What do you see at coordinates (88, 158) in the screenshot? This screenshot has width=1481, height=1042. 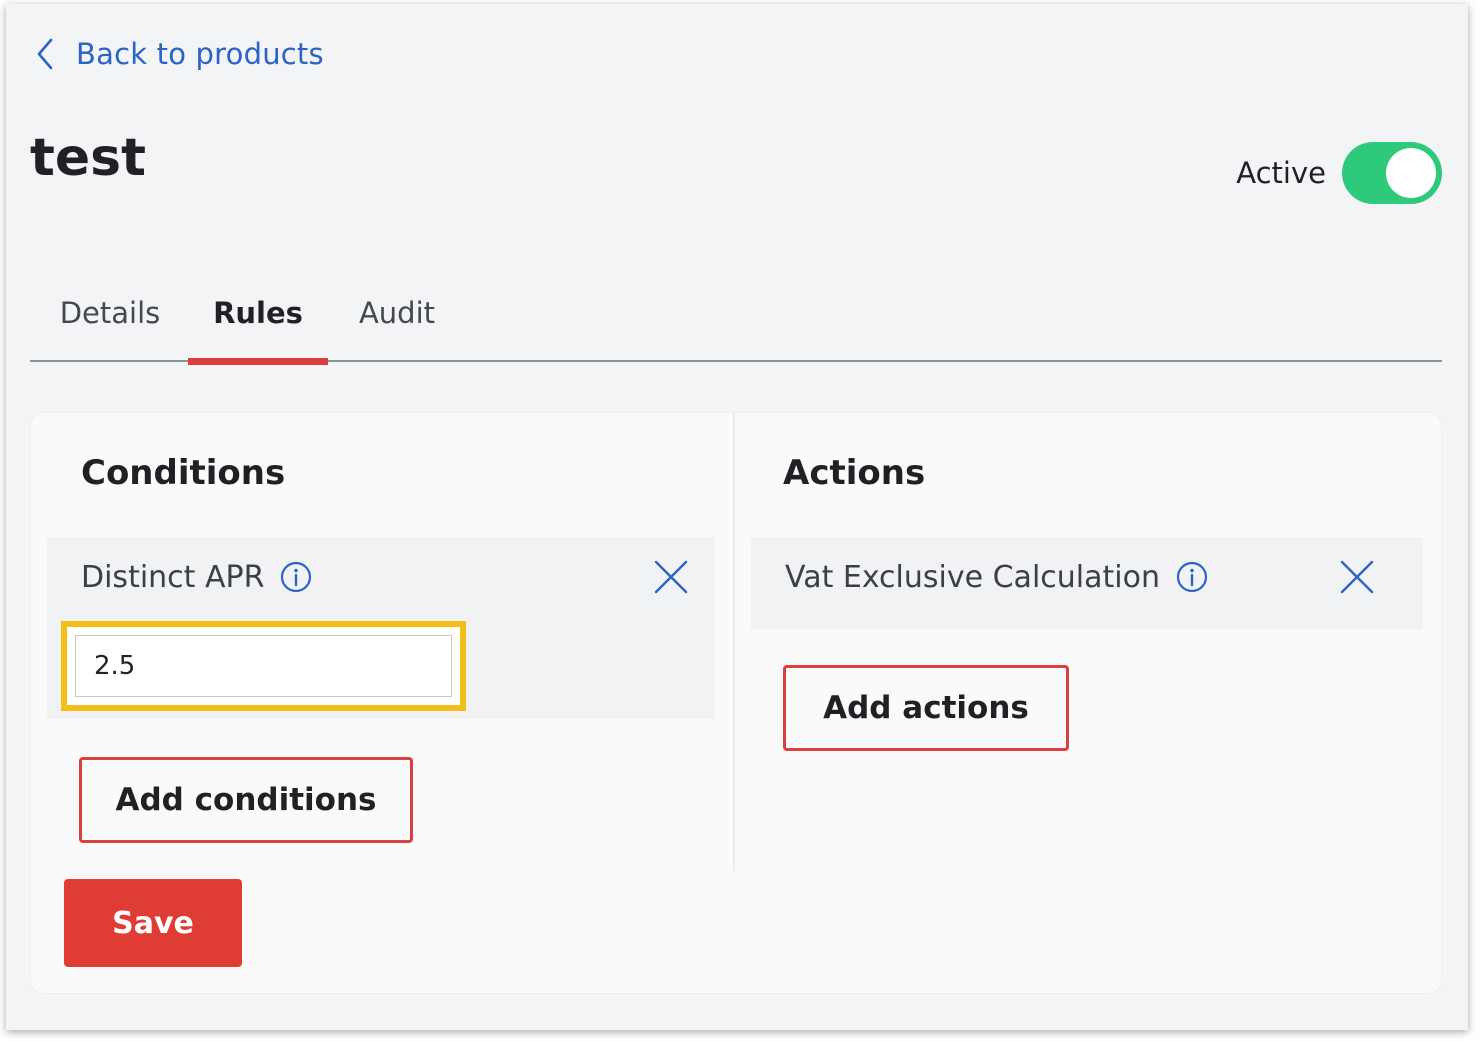 I see `page-title: test` at bounding box center [88, 158].